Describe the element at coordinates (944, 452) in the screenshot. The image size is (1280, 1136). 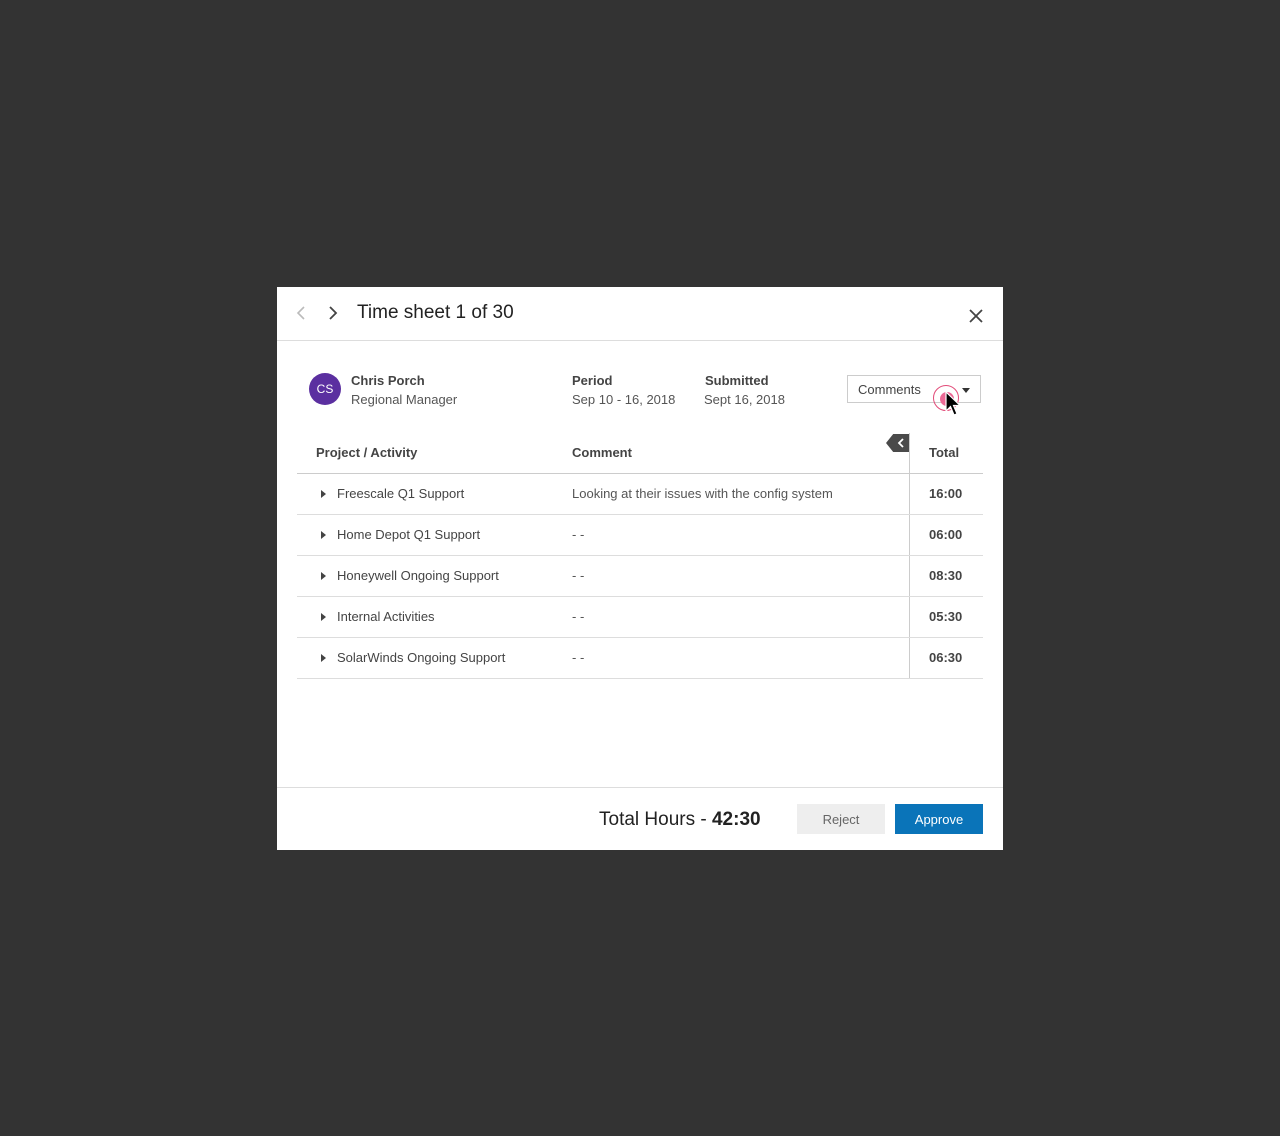
I see `column-header-total: Total` at that location.